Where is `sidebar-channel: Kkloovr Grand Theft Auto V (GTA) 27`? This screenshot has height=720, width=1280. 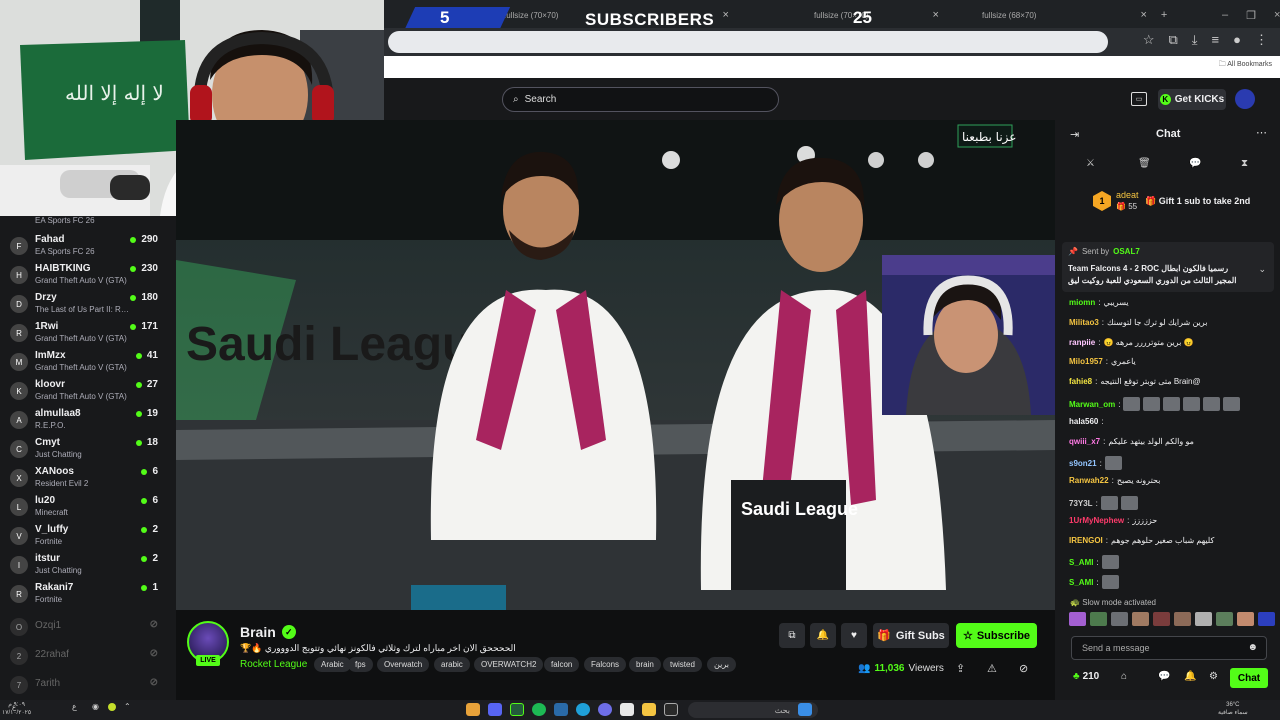 sidebar-channel: Kkloovr Grand Theft Auto V (GTA) 27 is located at coordinates (88, 391).